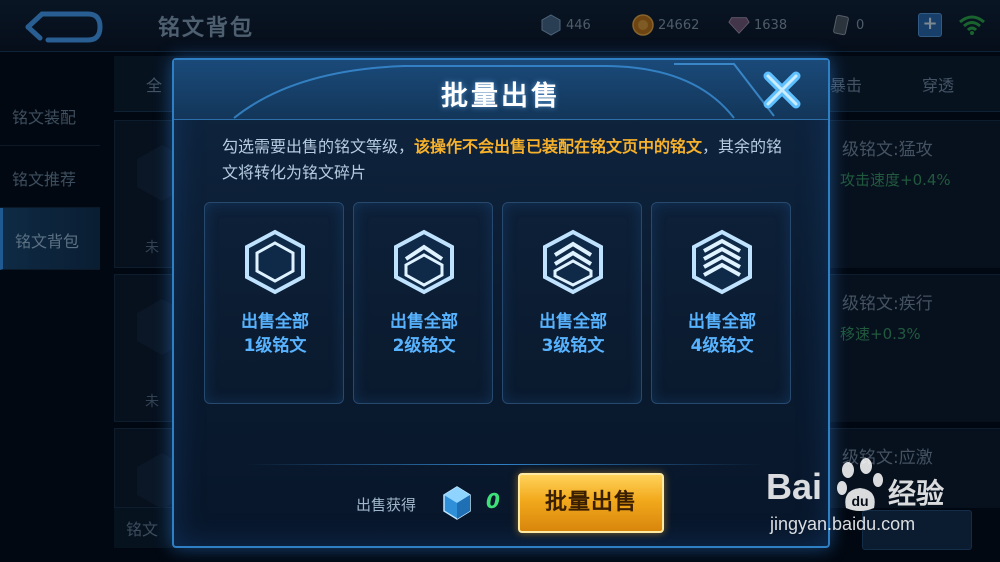 This screenshot has height=562, width=1000. What do you see at coordinates (457, 503) in the screenshot?
I see `crystal-icon` at bounding box center [457, 503].